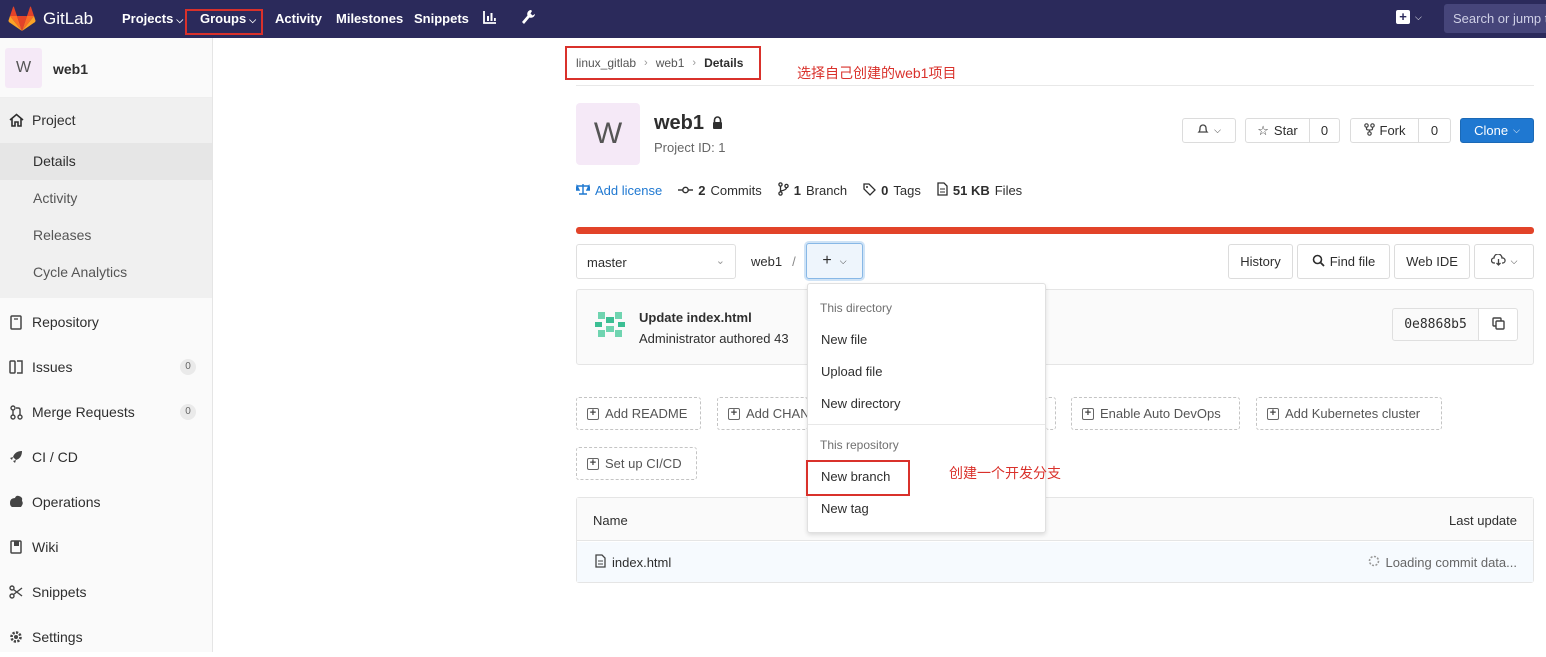 The image size is (1546, 657). I want to click on sidebar-item-settings: Settings, so click(106, 637).